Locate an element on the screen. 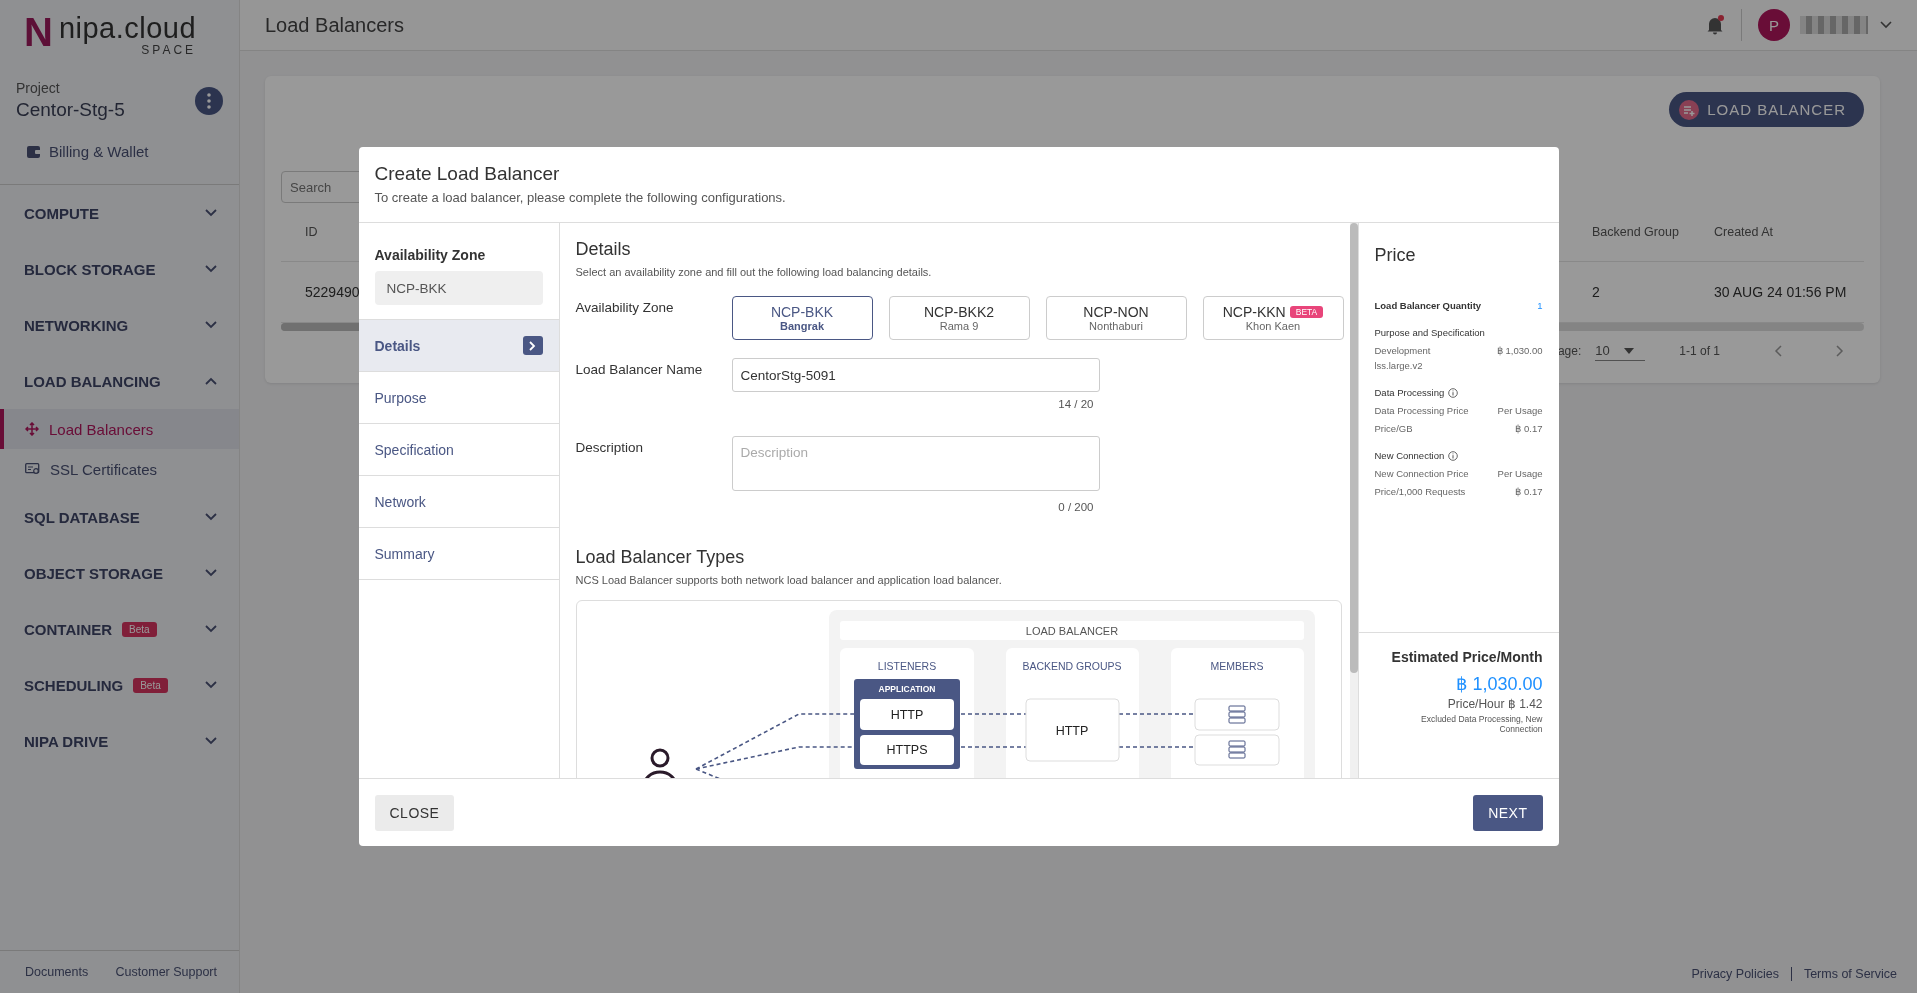  diagram-title: LOAD BALANCER is located at coordinates (1071, 631).